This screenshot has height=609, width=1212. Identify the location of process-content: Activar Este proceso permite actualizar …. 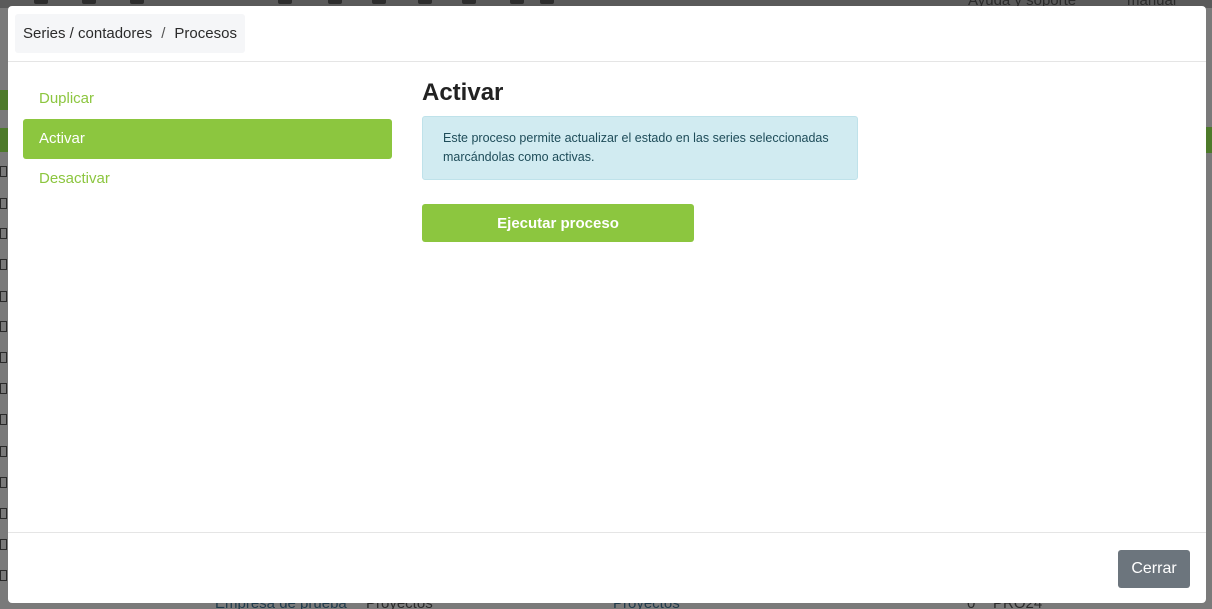
(642, 160).